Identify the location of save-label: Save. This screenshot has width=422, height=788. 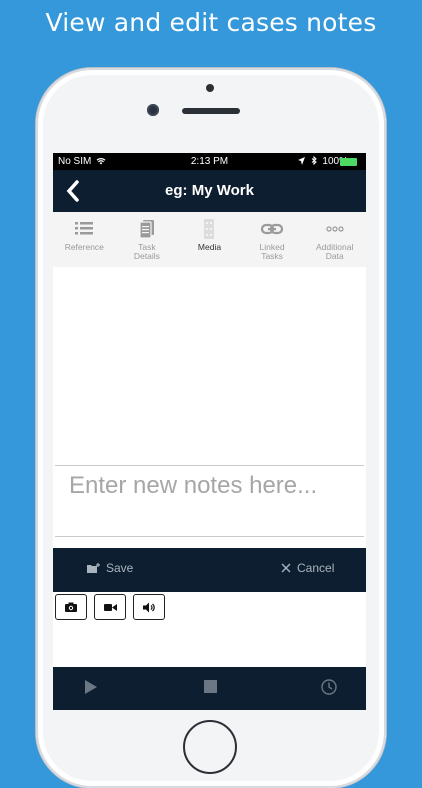
(120, 568).